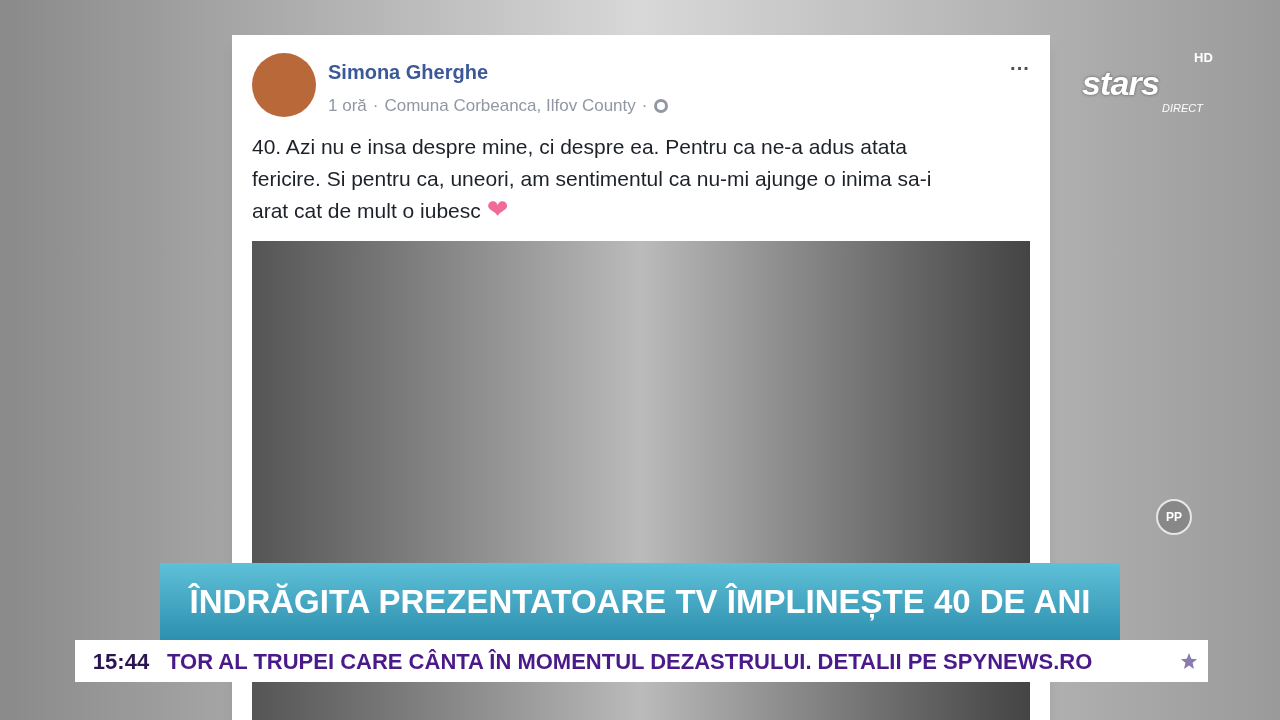  Describe the element at coordinates (1147, 82) in the screenshot. I see `channel-logo: stars HD DIRECT` at that location.